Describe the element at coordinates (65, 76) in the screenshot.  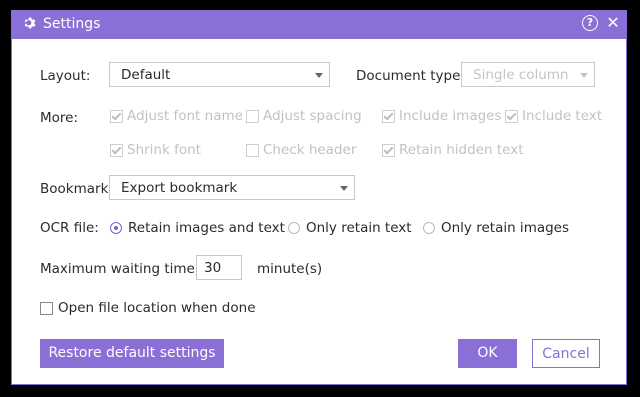
I see `layout-label: Layout:` at that location.